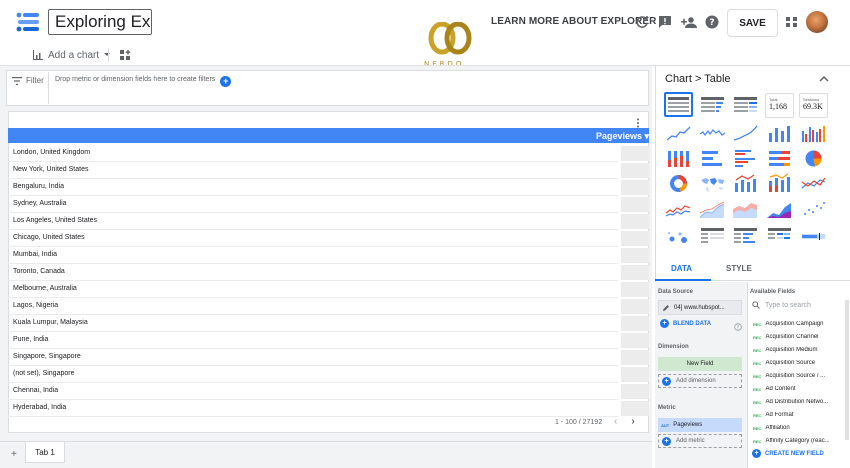 The width and height of the screenshot is (850, 468). I want to click on stacked-combo-chart-option, so click(779, 183).